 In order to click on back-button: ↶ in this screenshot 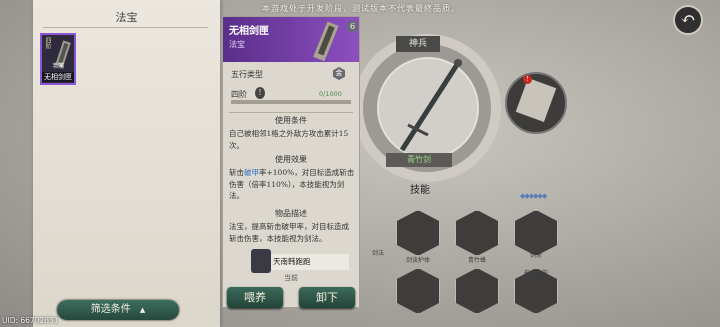, I will do `click(688, 20)`.